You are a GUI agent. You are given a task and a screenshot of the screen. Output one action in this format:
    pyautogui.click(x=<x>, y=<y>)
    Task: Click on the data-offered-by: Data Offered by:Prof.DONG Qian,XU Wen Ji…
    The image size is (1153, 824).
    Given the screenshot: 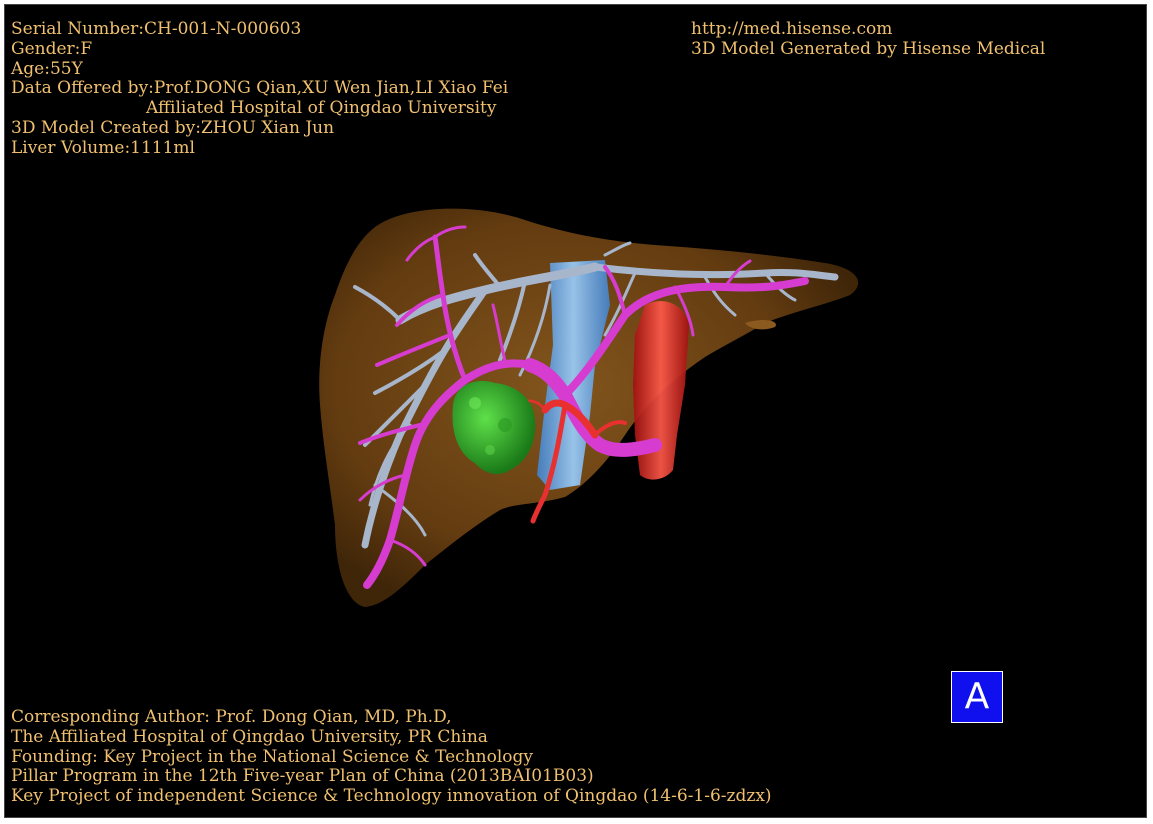 What is the action you would take?
    pyautogui.click(x=260, y=88)
    